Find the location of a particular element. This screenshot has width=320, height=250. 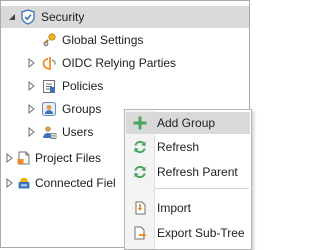

tree-item-label: Groups is located at coordinates (82, 109).